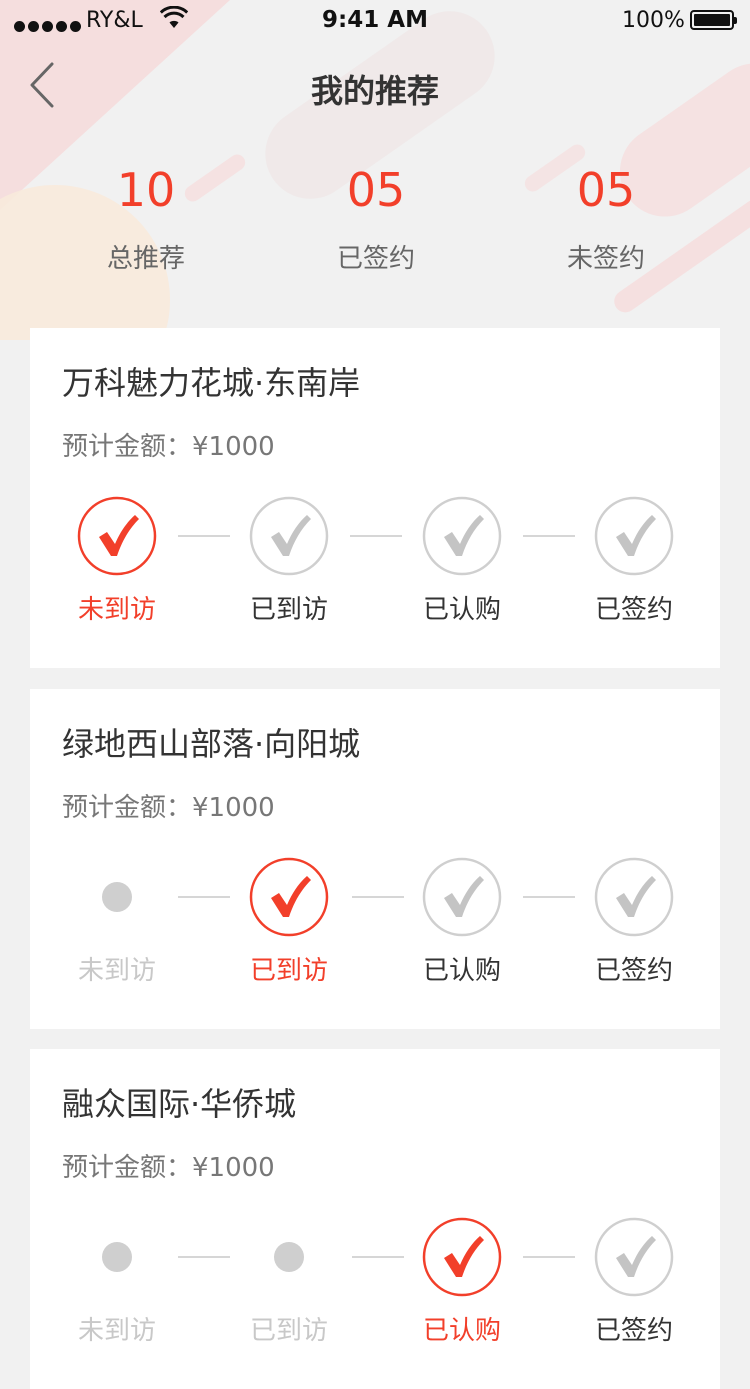 The height and width of the screenshot is (1389, 750). Describe the element at coordinates (375, 20) in the screenshot. I see `status-bar: RY&L 9:41 AM 100%` at that location.